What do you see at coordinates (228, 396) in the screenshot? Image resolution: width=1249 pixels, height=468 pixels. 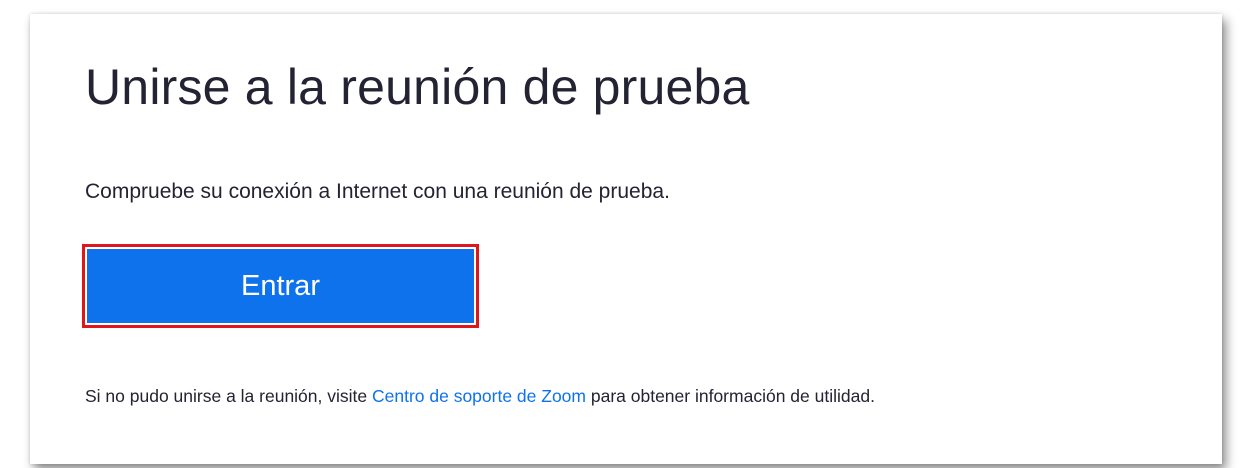 I see `help-text-prefix: Si no pudo unirse a la reunión, visite` at bounding box center [228, 396].